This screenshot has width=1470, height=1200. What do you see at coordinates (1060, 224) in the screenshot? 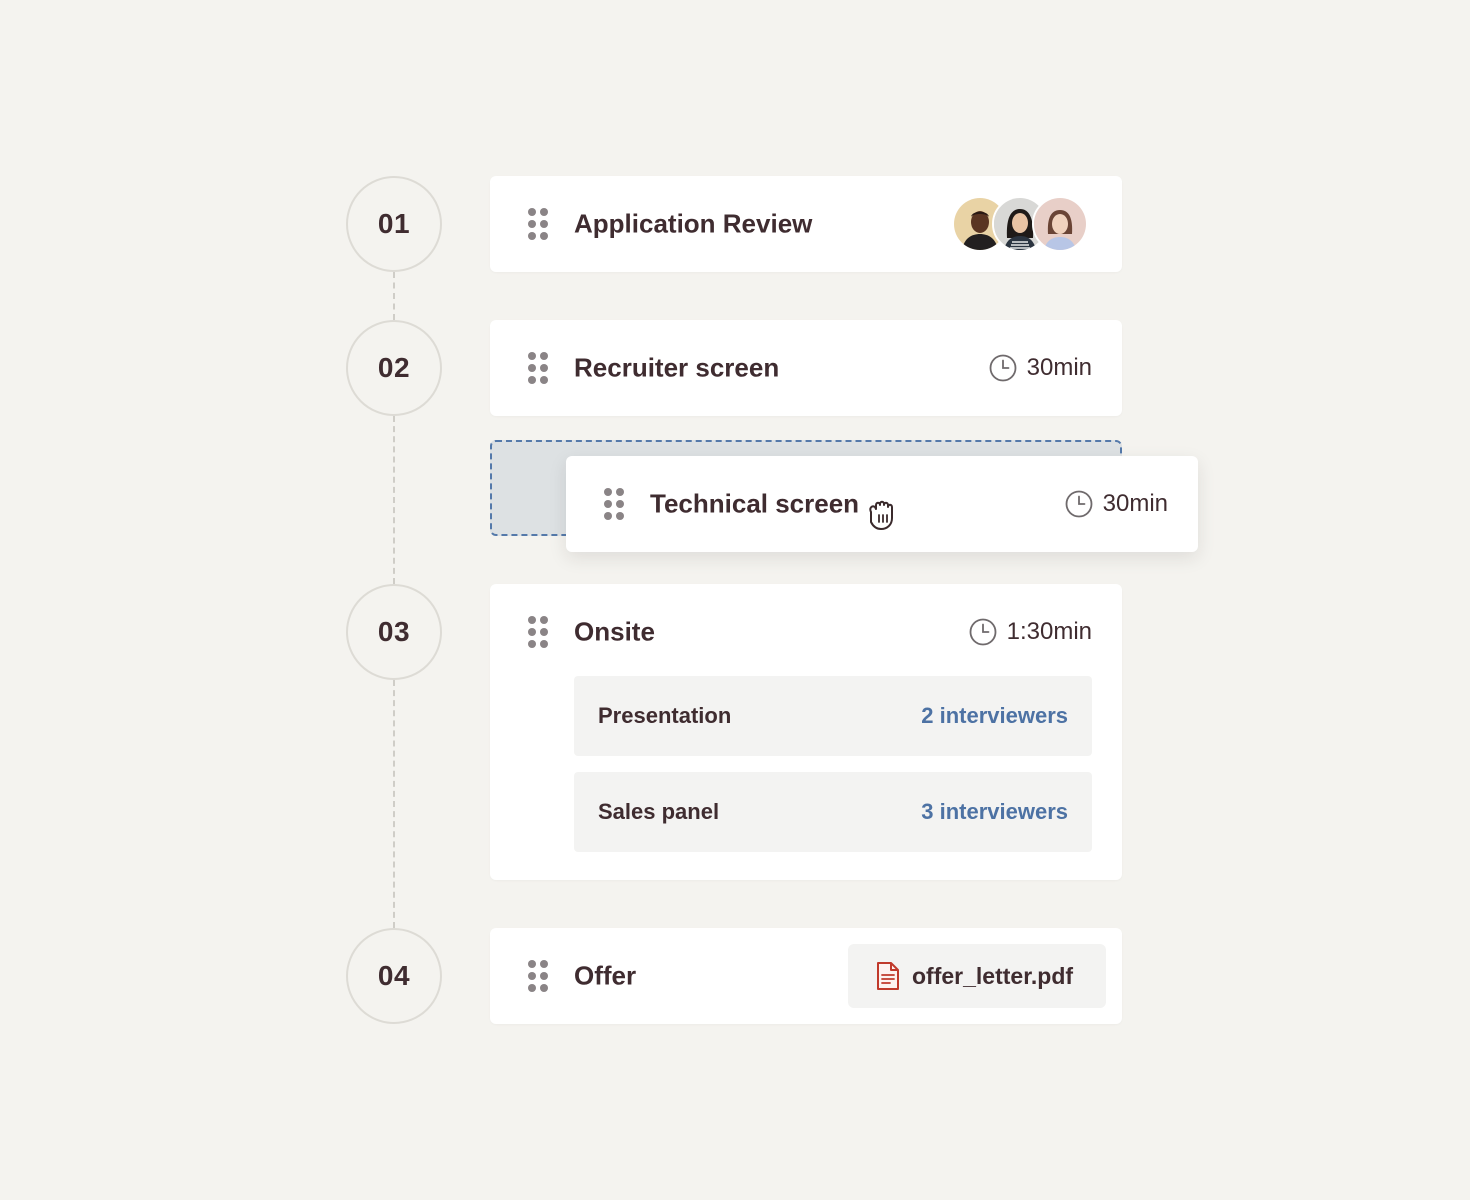
I see `avatar` at bounding box center [1060, 224].